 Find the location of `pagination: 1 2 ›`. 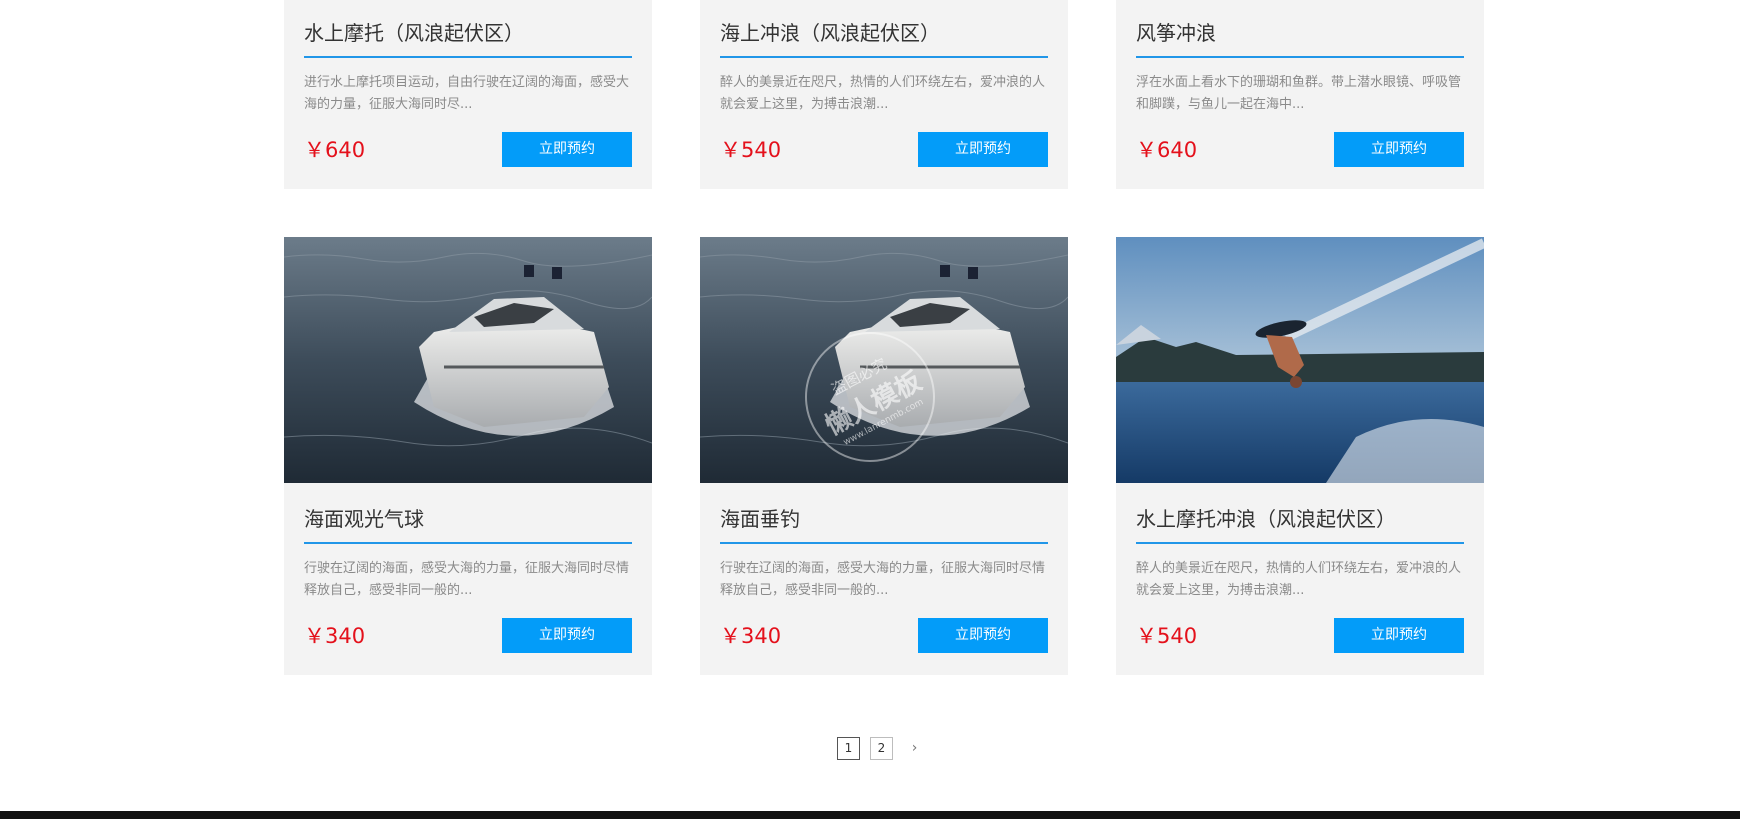

pagination: 1 2 › is located at coordinates (881, 748).